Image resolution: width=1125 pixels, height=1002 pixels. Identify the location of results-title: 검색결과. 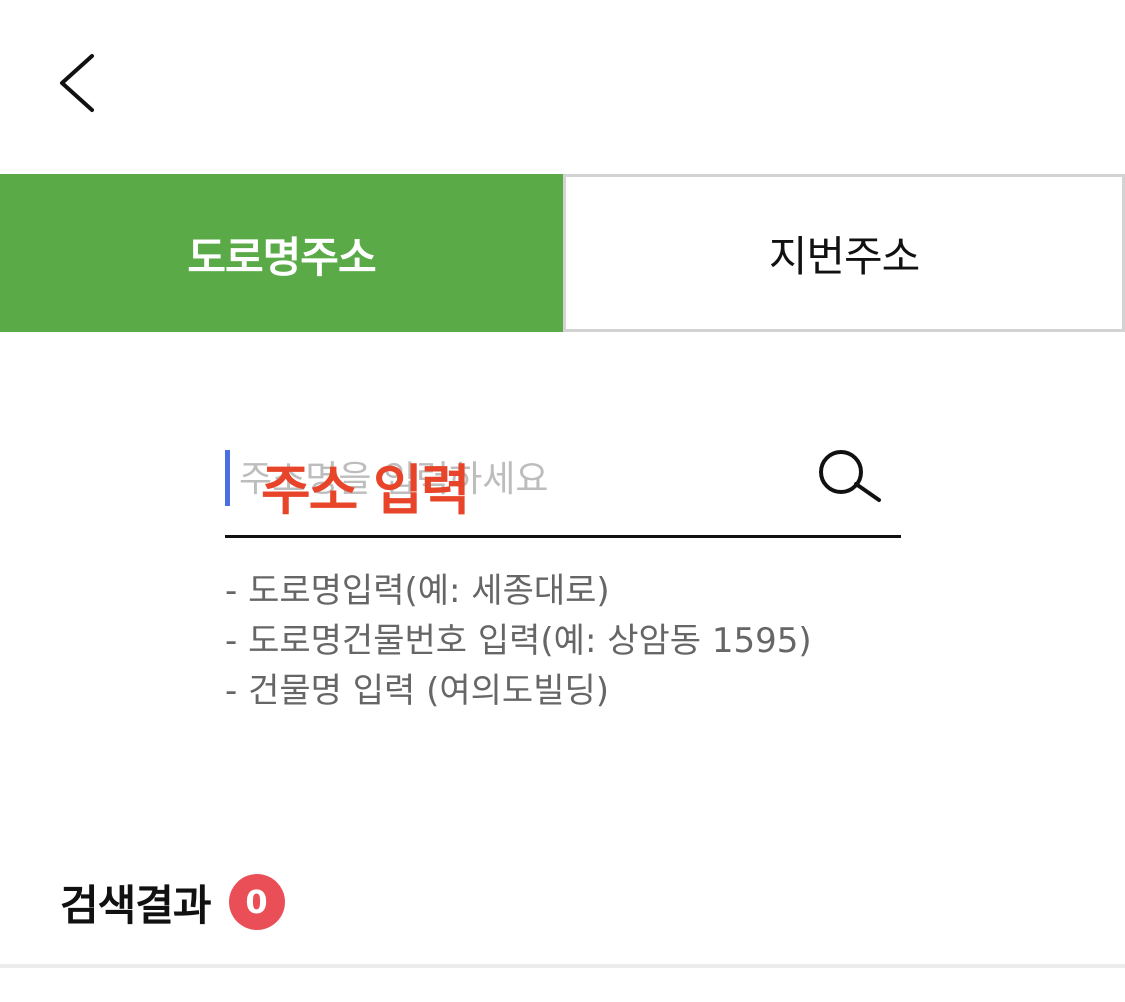
(136, 905).